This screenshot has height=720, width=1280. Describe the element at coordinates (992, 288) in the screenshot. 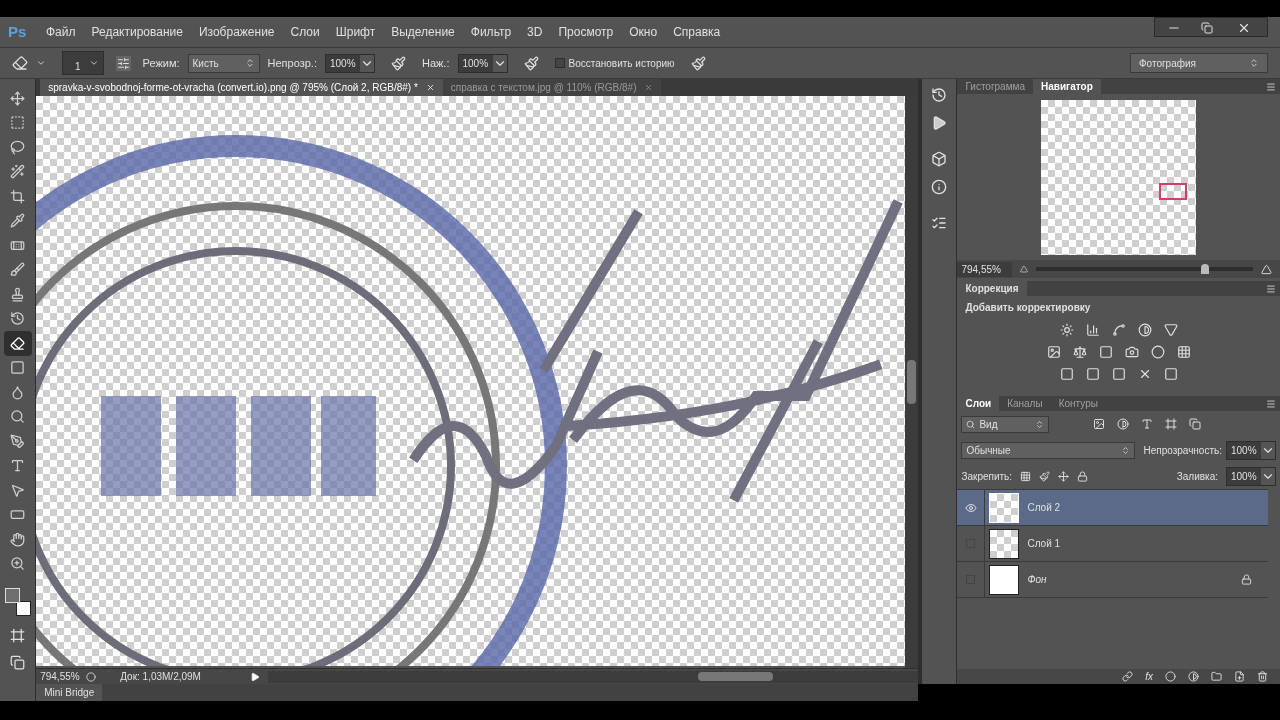

I see `panel-tab: Коррекция` at that location.